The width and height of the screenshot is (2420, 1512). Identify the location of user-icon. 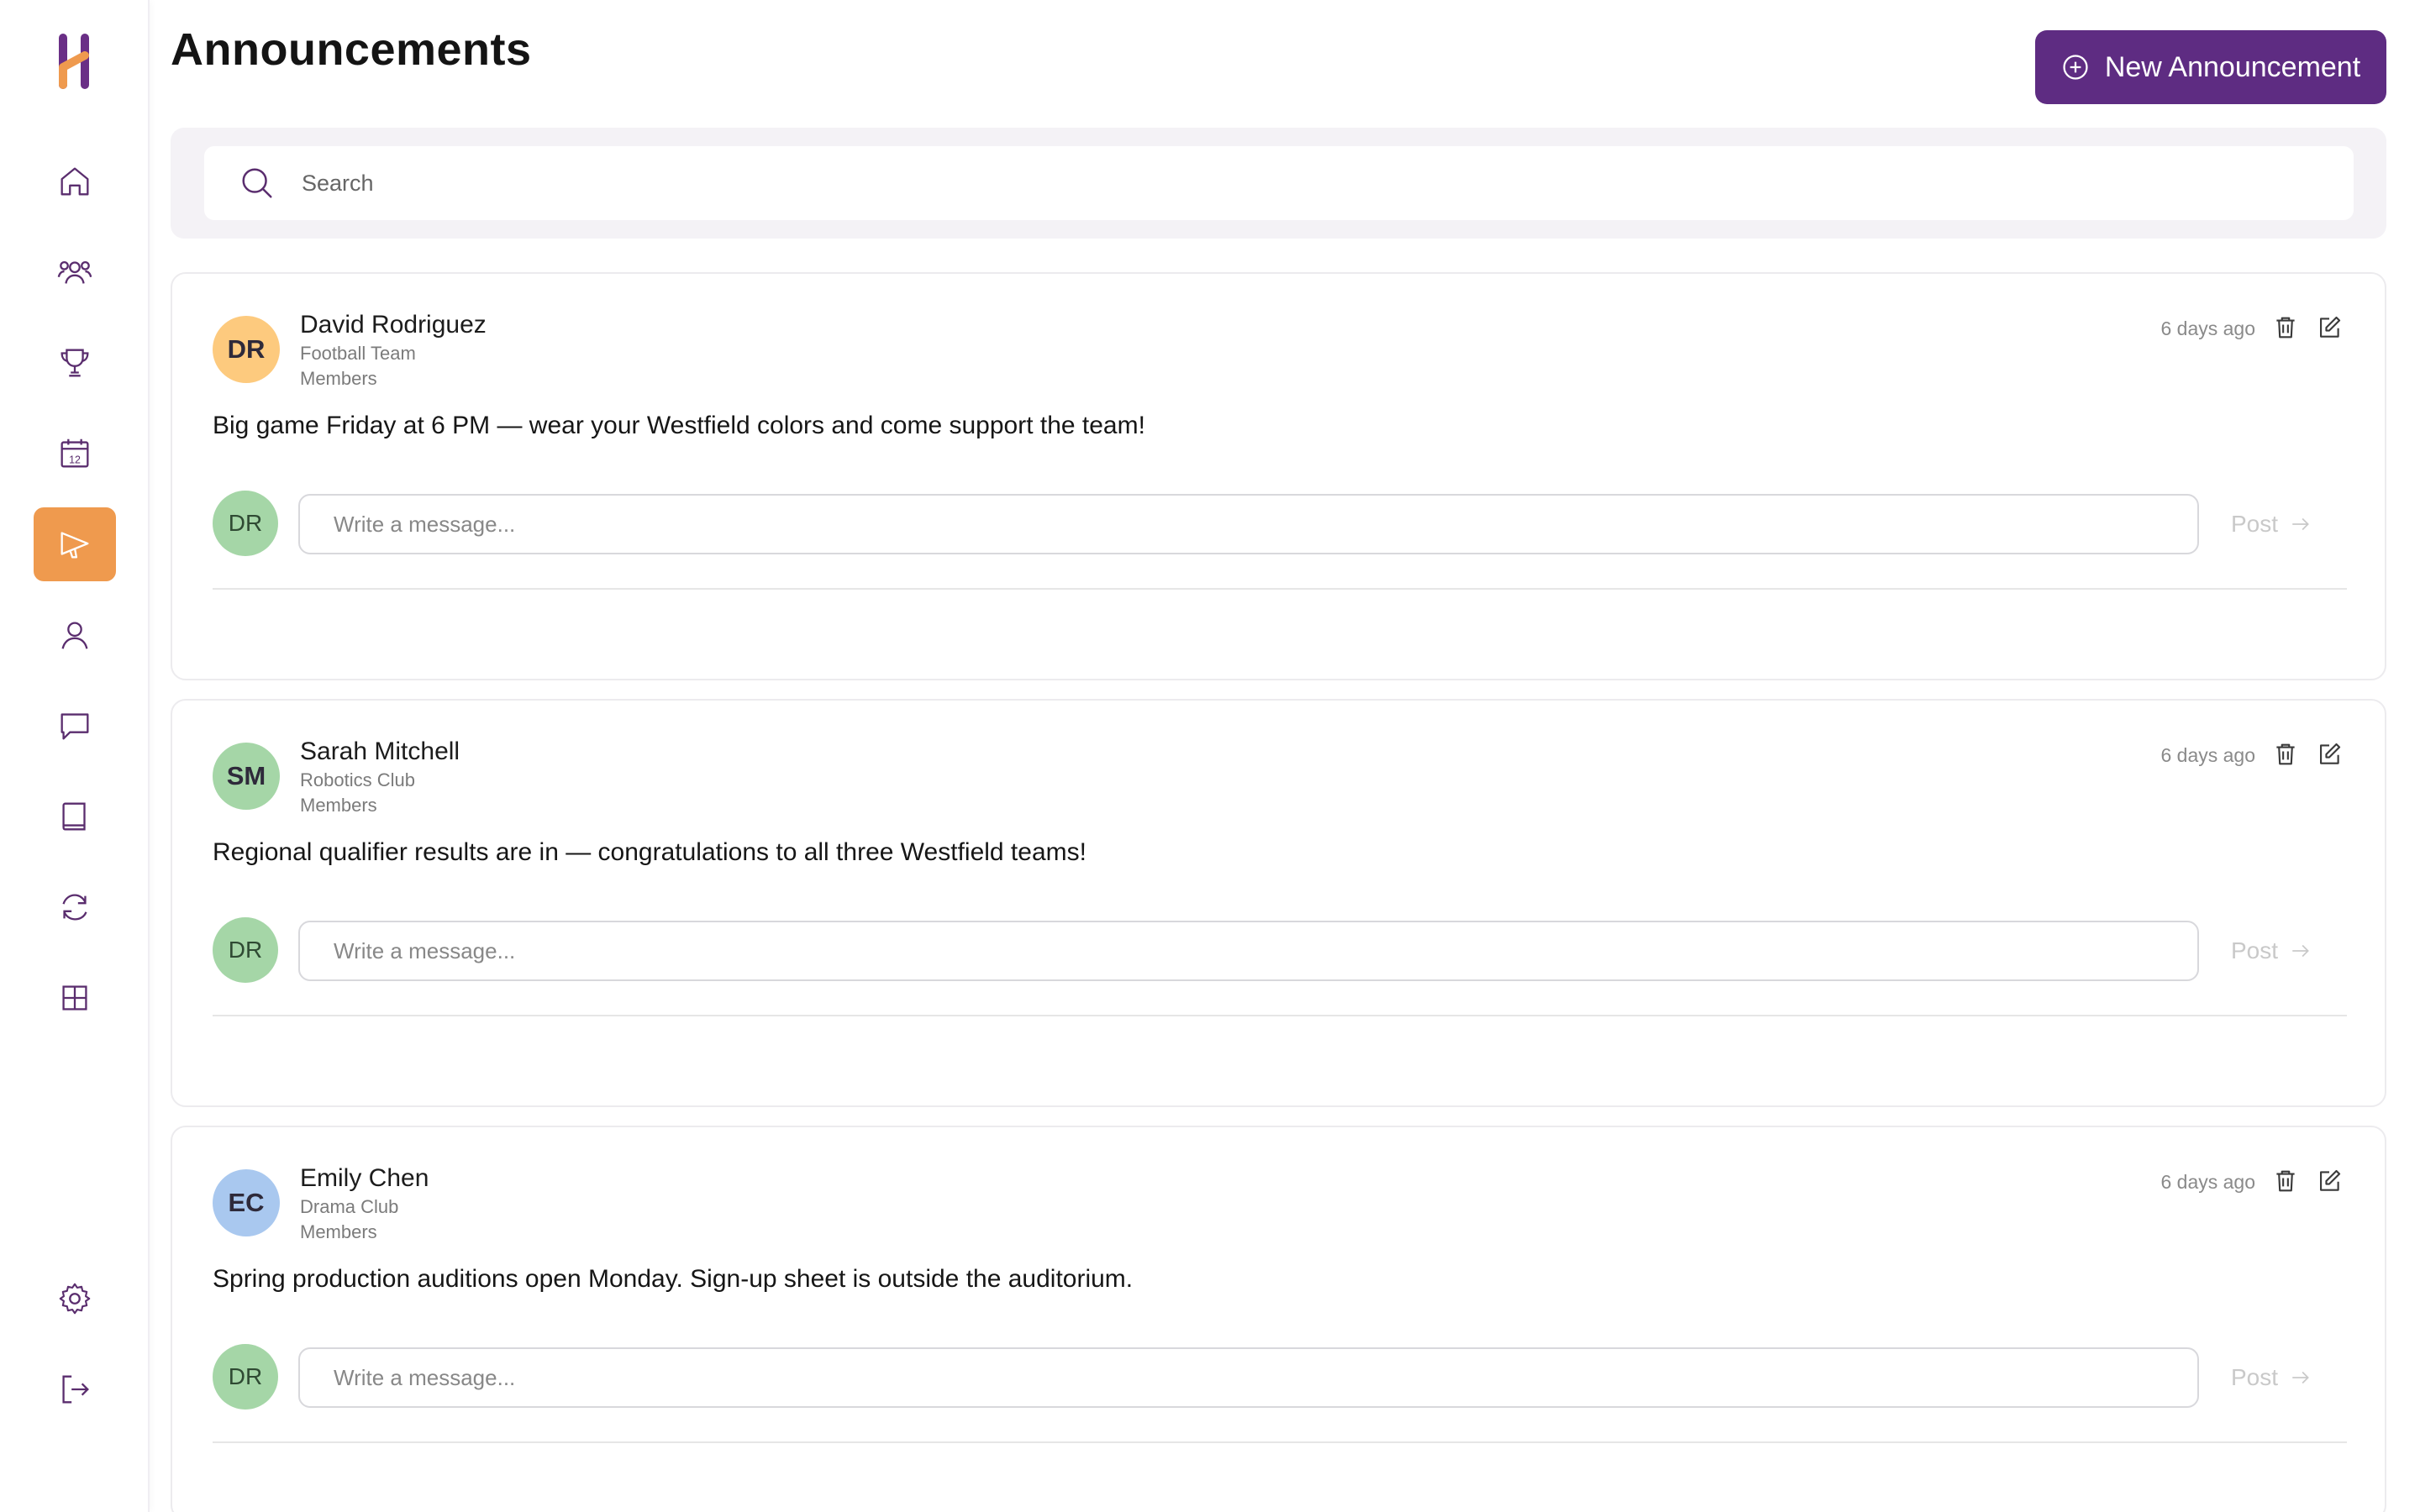
(75, 635).